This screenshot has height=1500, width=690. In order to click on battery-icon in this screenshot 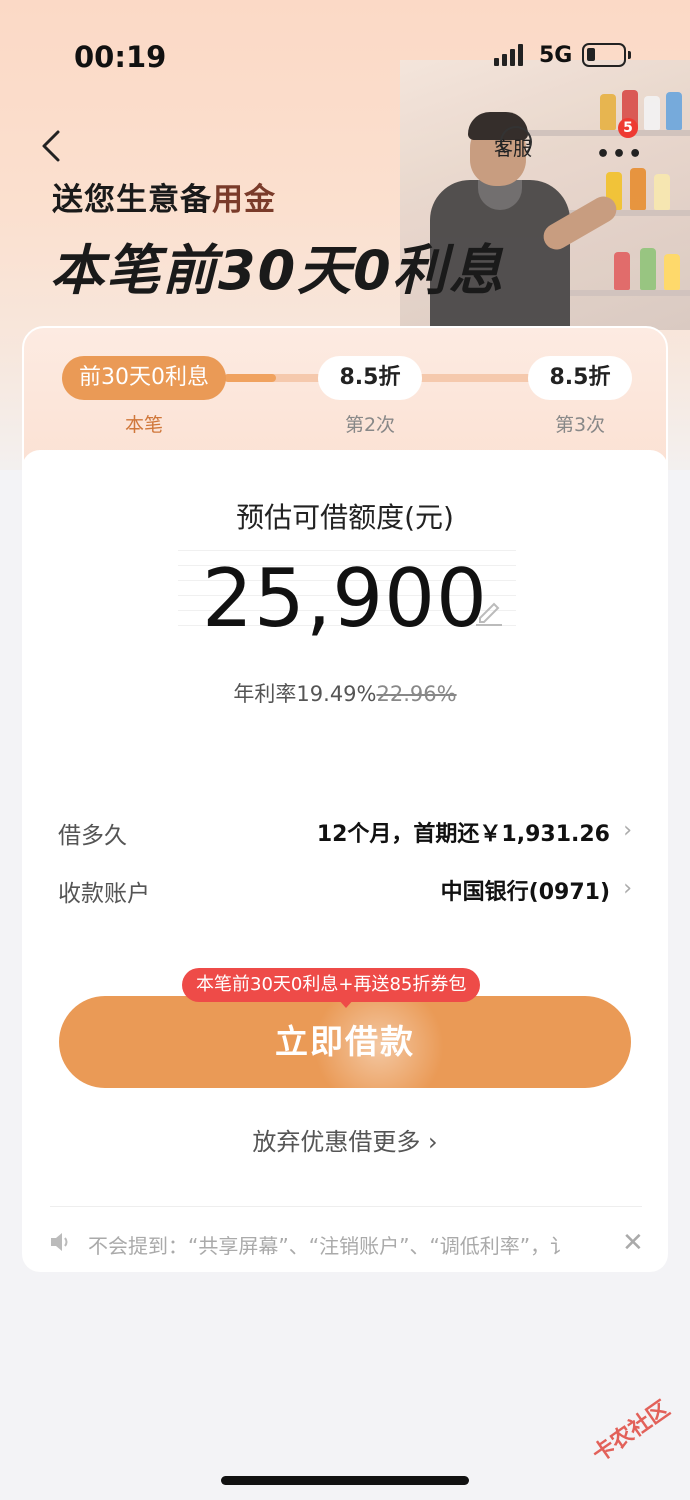, I will do `click(604, 55)`.